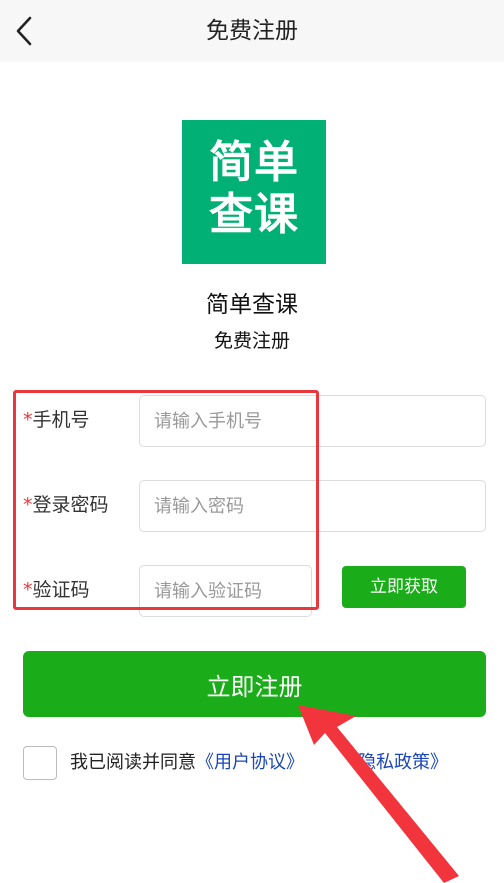 This screenshot has height=883, width=504. What do you see at coordinates (254, 214) in the screenshot?
I see `logo-text-line2: 查课` at bounding box center [254, 214].